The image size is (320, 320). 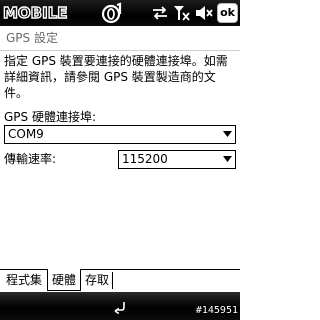 I want to click on tab-divider, so click(x=112, y=280).